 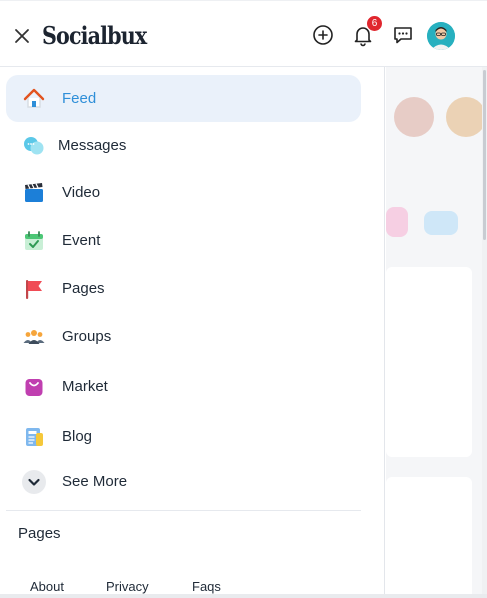 What do you see at coordinates (183, 192) in the screenshot?
I see `nav-item-video: Video` at bounding box center [183, 192].